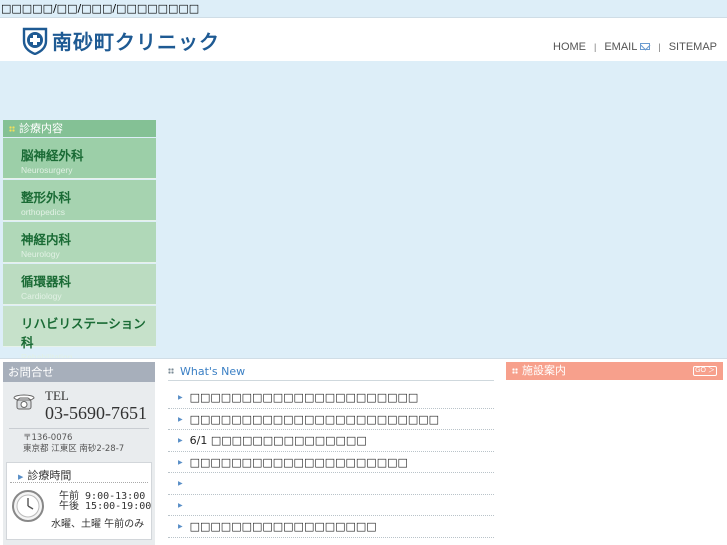 This screenshot has height=545, width=727. Describe the element at coordinates (569, 47) in the screenshot. I see `home-link: HOME` at that location.